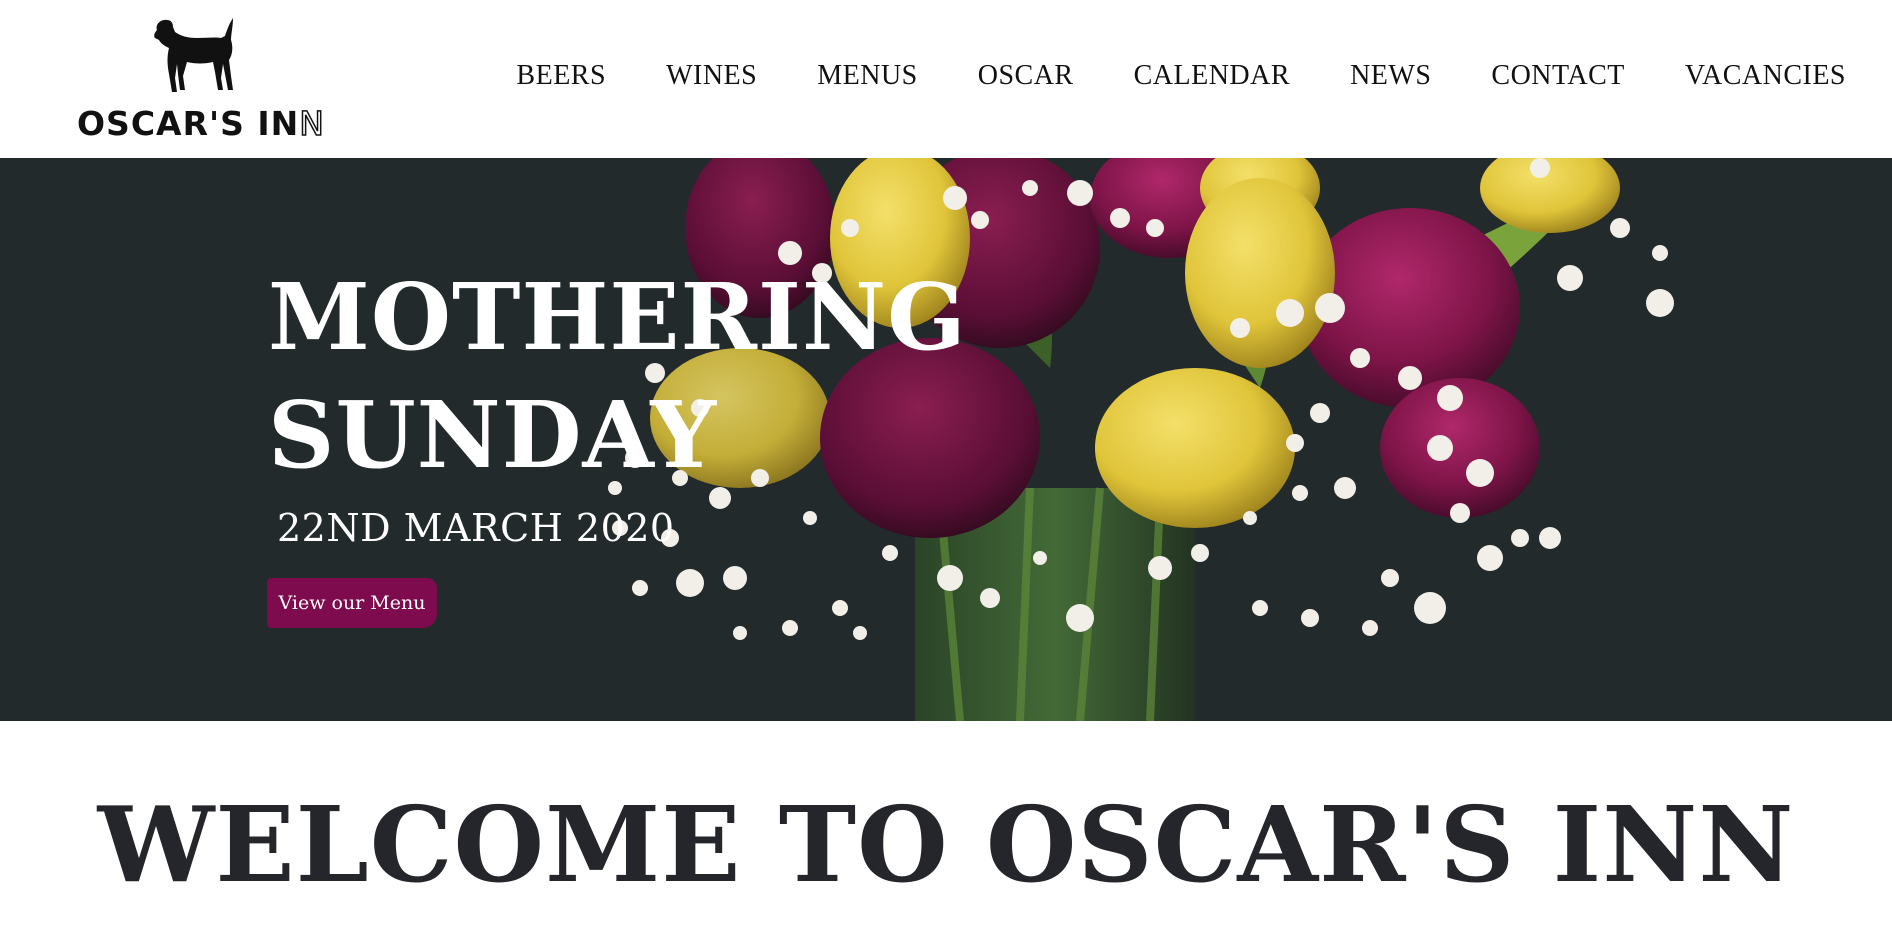 This screenshot has width=1892, height=929. What do you see at coordinates (493, 435) in the screenshot?
I see `hero-title-line2: SUNDAY` at bounding box center [493, 435].